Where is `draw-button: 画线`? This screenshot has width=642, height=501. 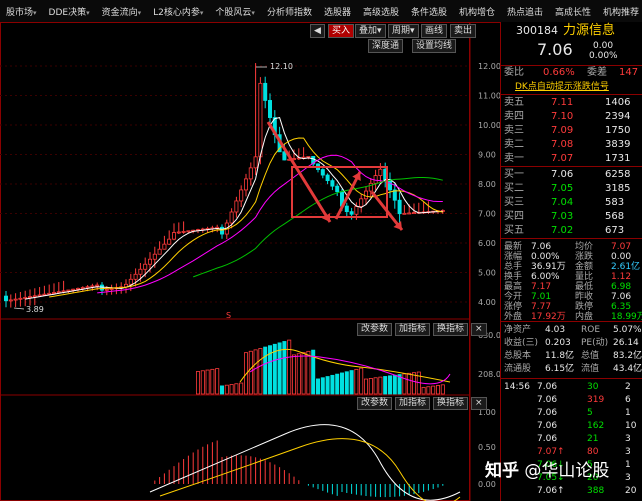 draw-button: 画线 is located at coordinates (434, 31).